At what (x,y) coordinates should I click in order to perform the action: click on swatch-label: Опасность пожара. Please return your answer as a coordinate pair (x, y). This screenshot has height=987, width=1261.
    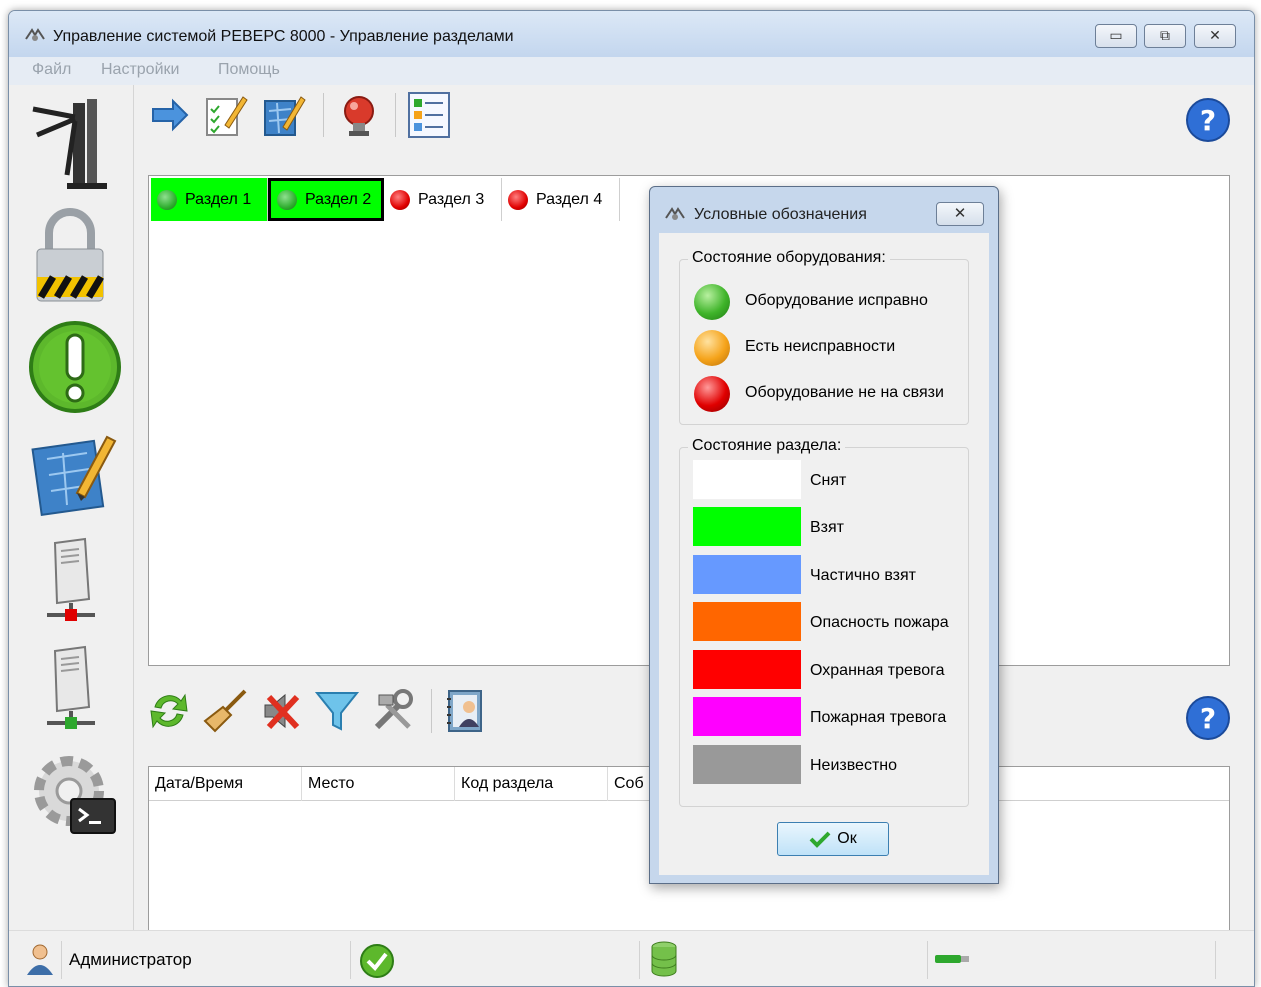
    Looking at the image, I should click on (879, 622).